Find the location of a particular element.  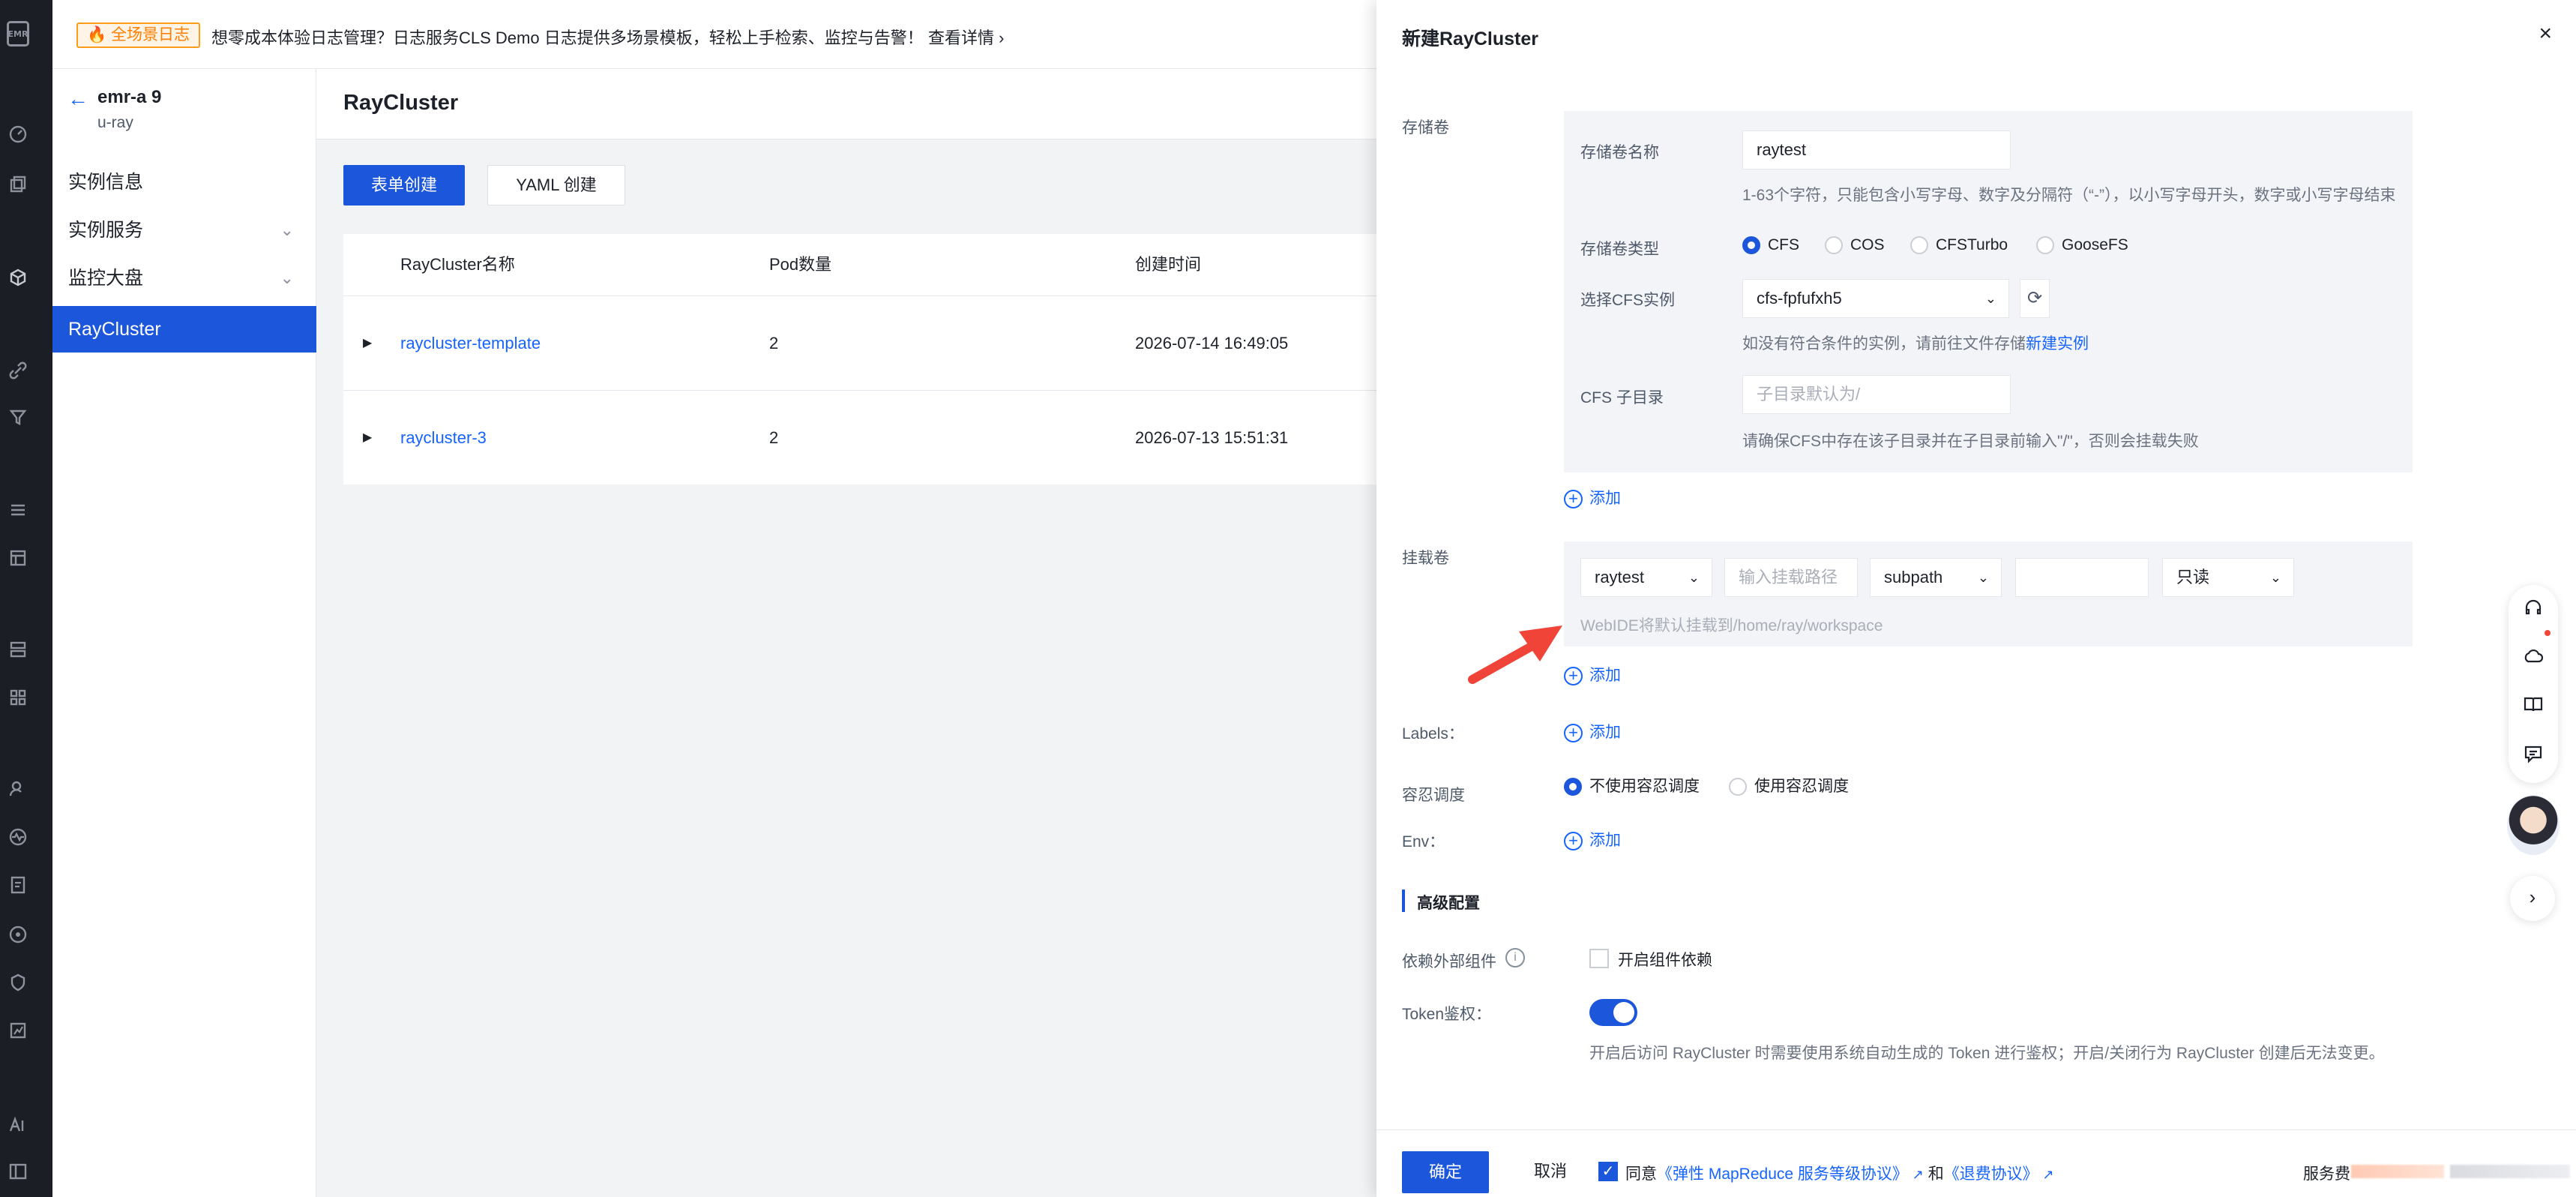

global-nav-rail: EMR is located at coordinates (26, 598).